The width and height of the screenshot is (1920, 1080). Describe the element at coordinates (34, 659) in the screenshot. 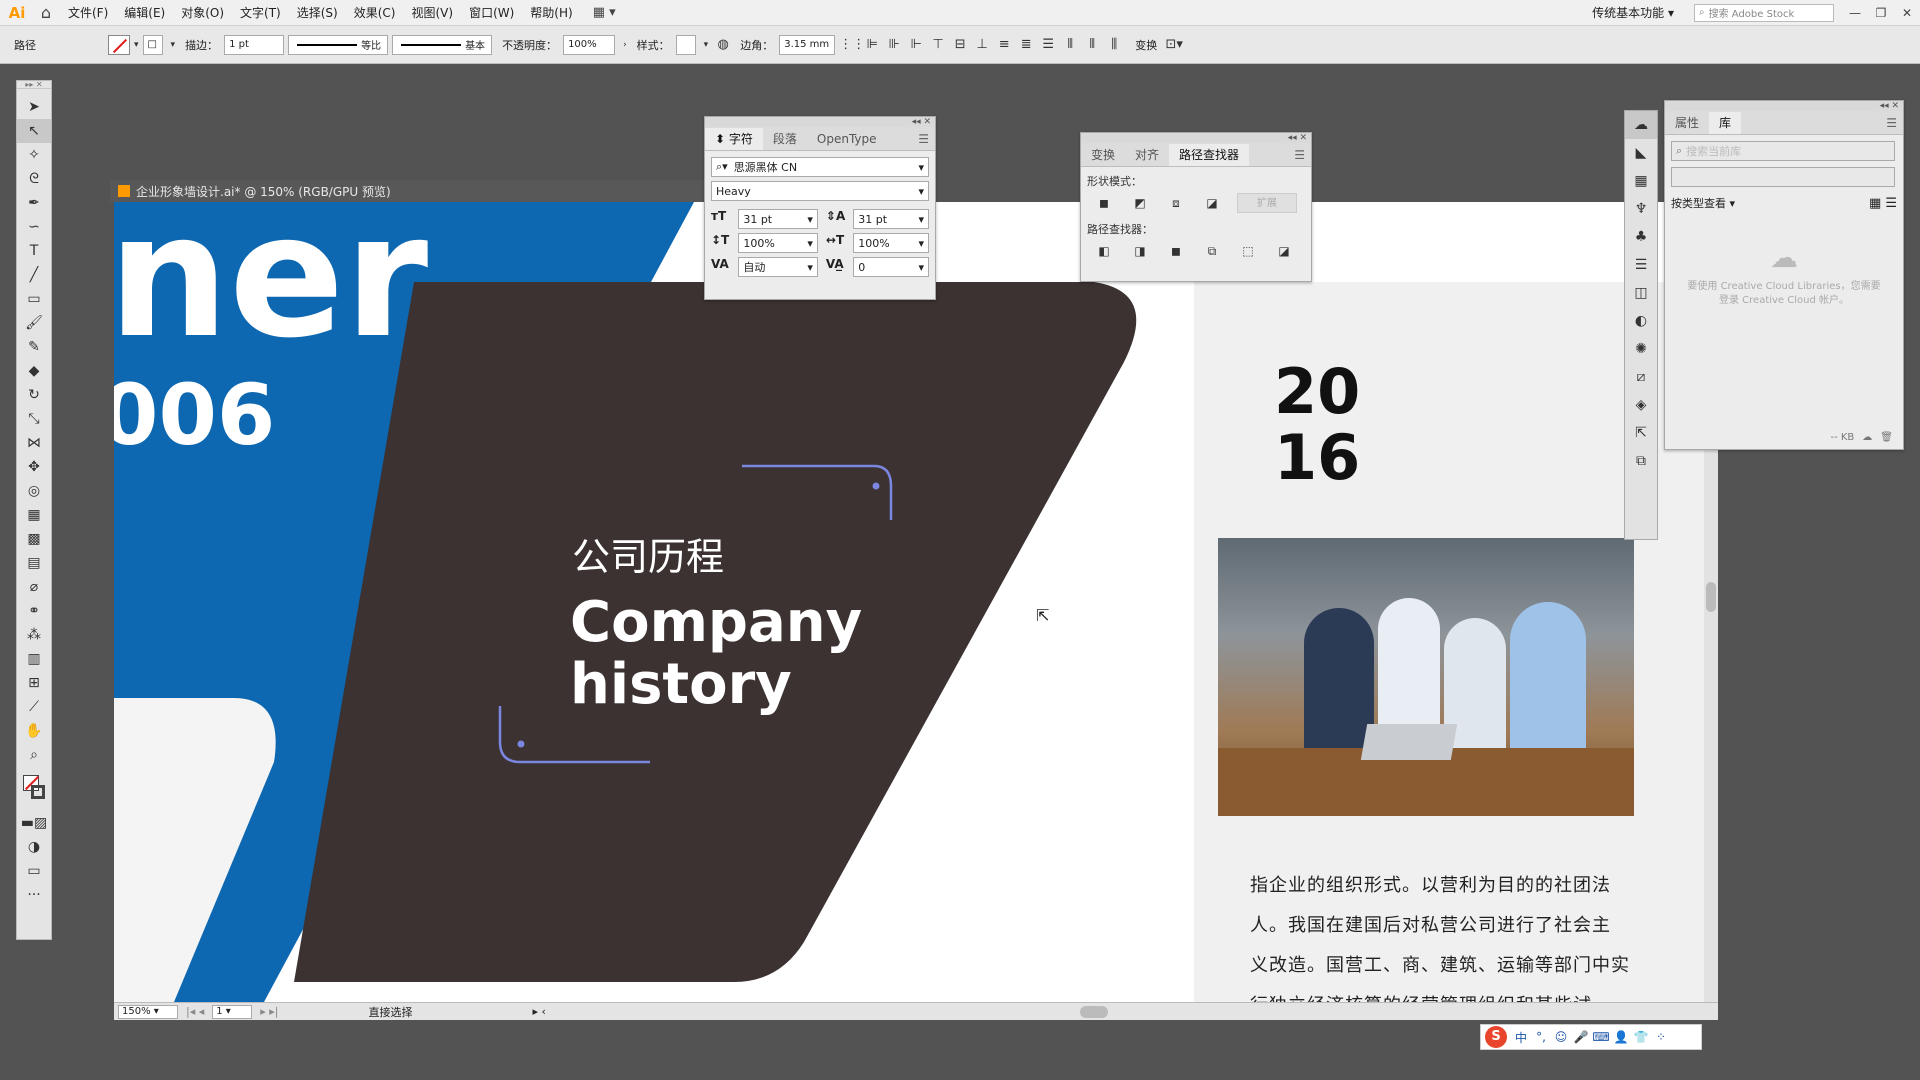

I see `column-graph-tool: ▥` at that location.